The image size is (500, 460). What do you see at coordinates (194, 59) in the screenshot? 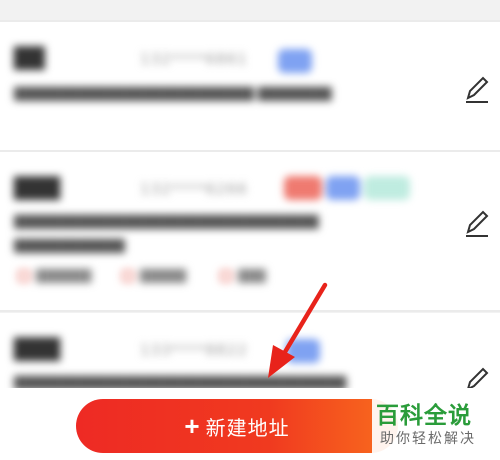
I see `contact-phone: 132****6861` at bounding box center [194, 59].